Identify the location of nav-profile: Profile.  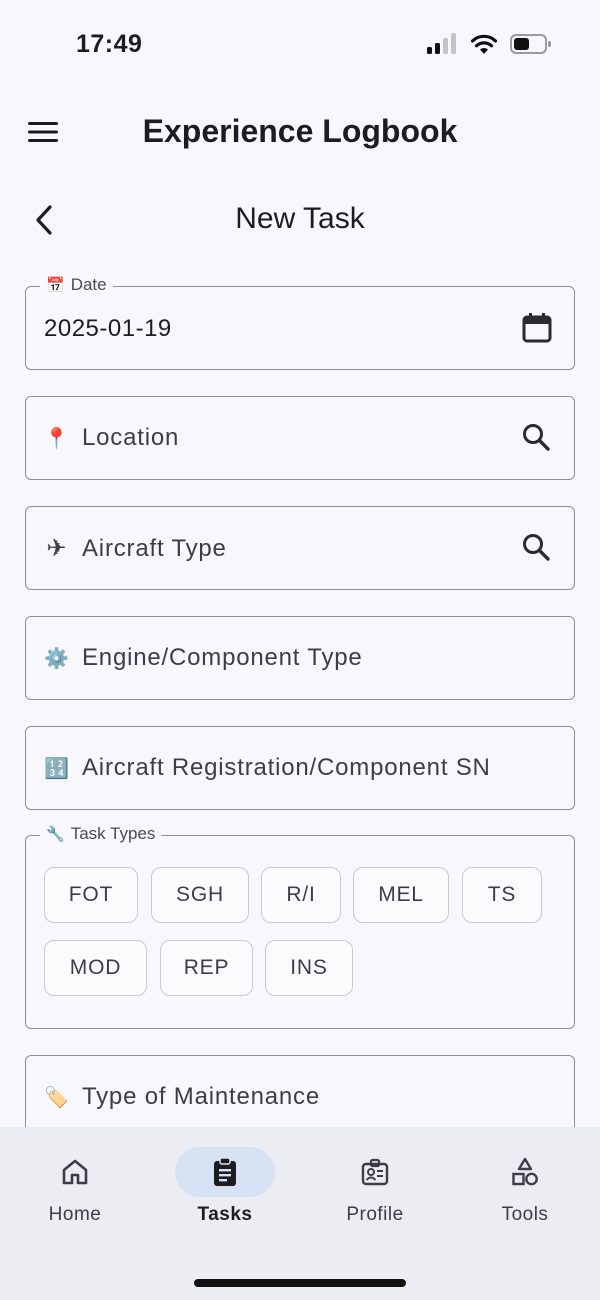
(375, 1192).